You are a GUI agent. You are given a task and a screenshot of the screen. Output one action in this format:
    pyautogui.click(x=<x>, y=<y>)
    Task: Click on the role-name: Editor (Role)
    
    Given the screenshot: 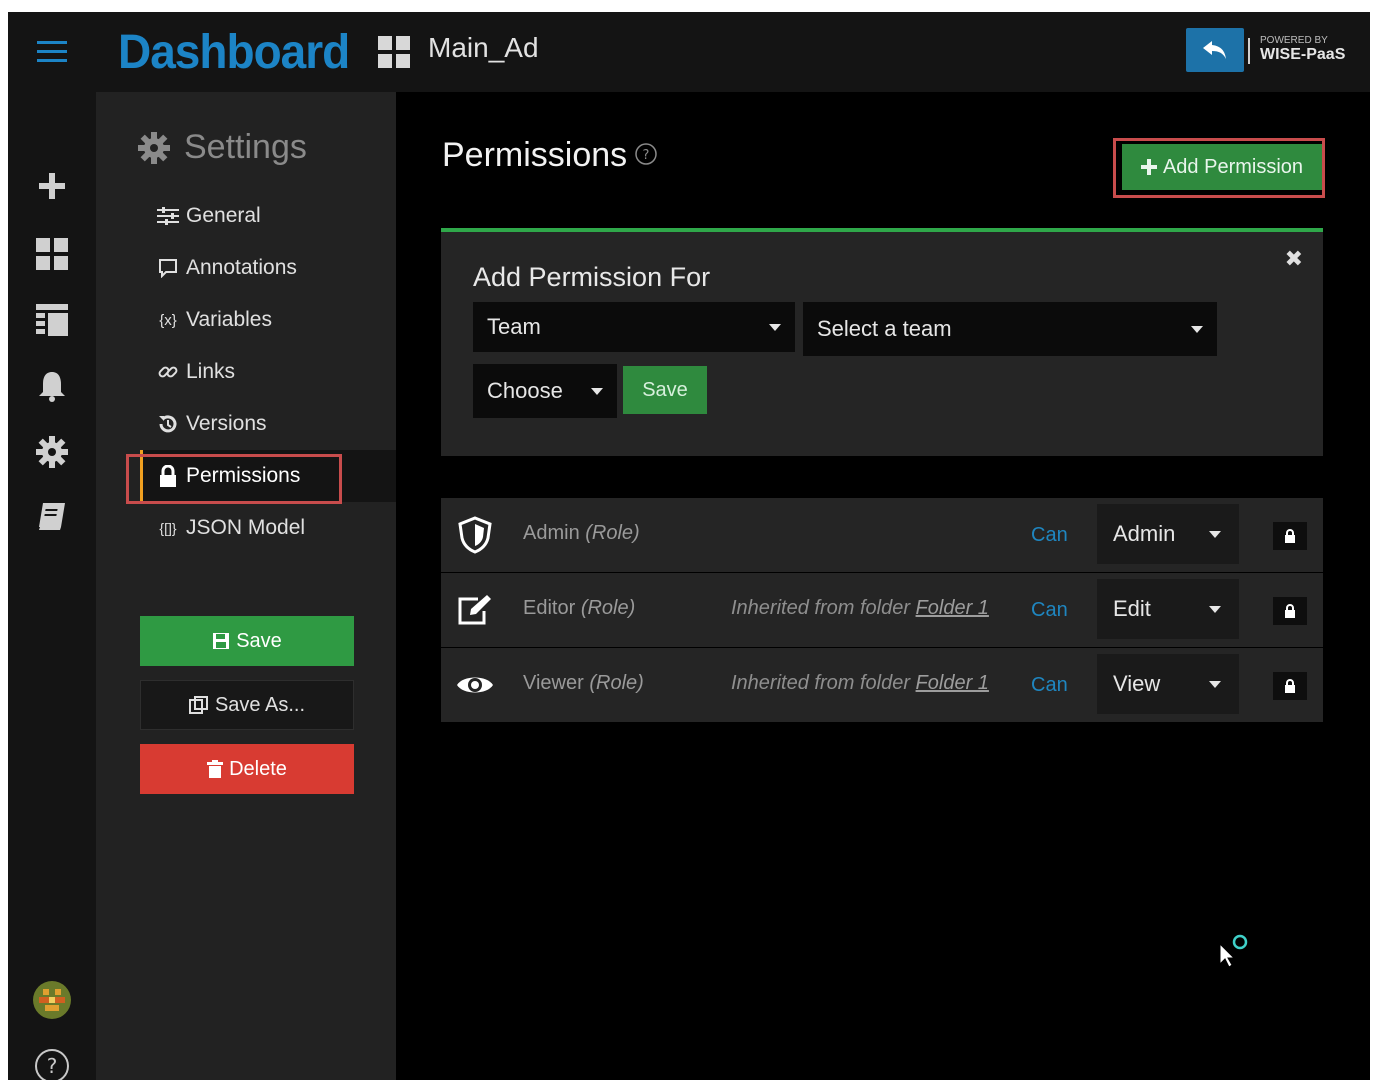 What is the action you would take?
    pyautogui.click(x=579, y=608)
    